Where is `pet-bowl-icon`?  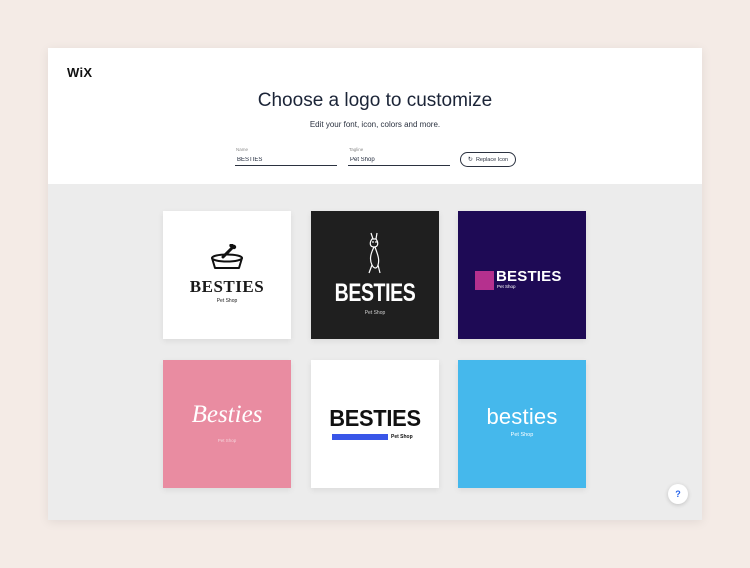 pet-bowl-icon is located at coordinates (227, 256).